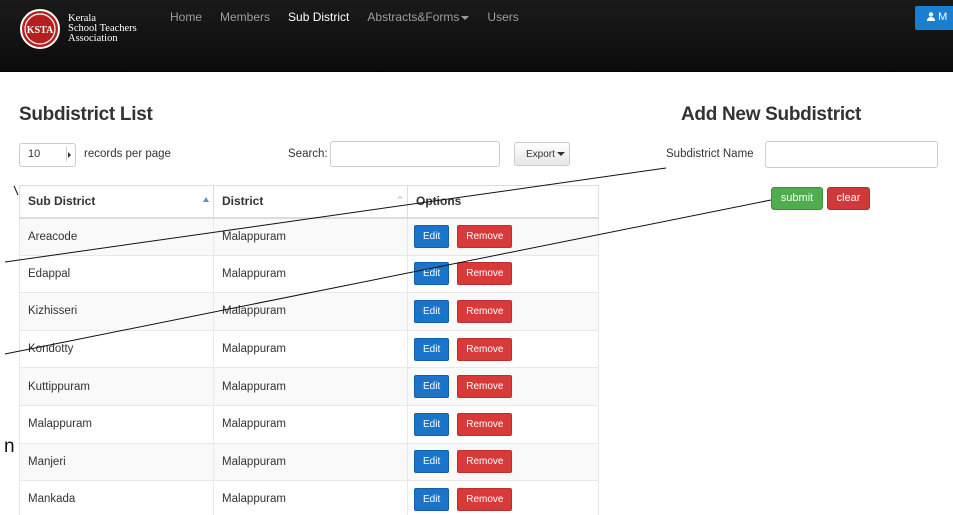 The height and width of the screenshot is (515, 953). I want to click on search-input, so click(415, 154).